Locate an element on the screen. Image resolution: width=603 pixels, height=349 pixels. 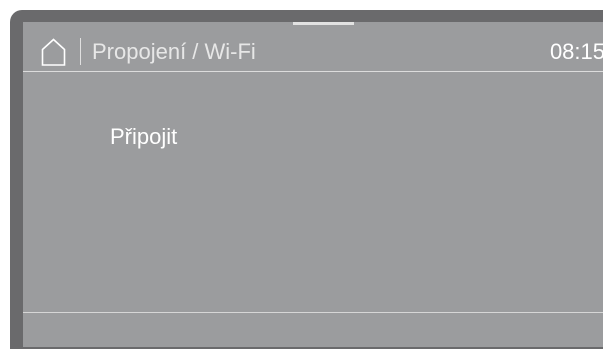
footer-separator is located at coordinates (313, 312).